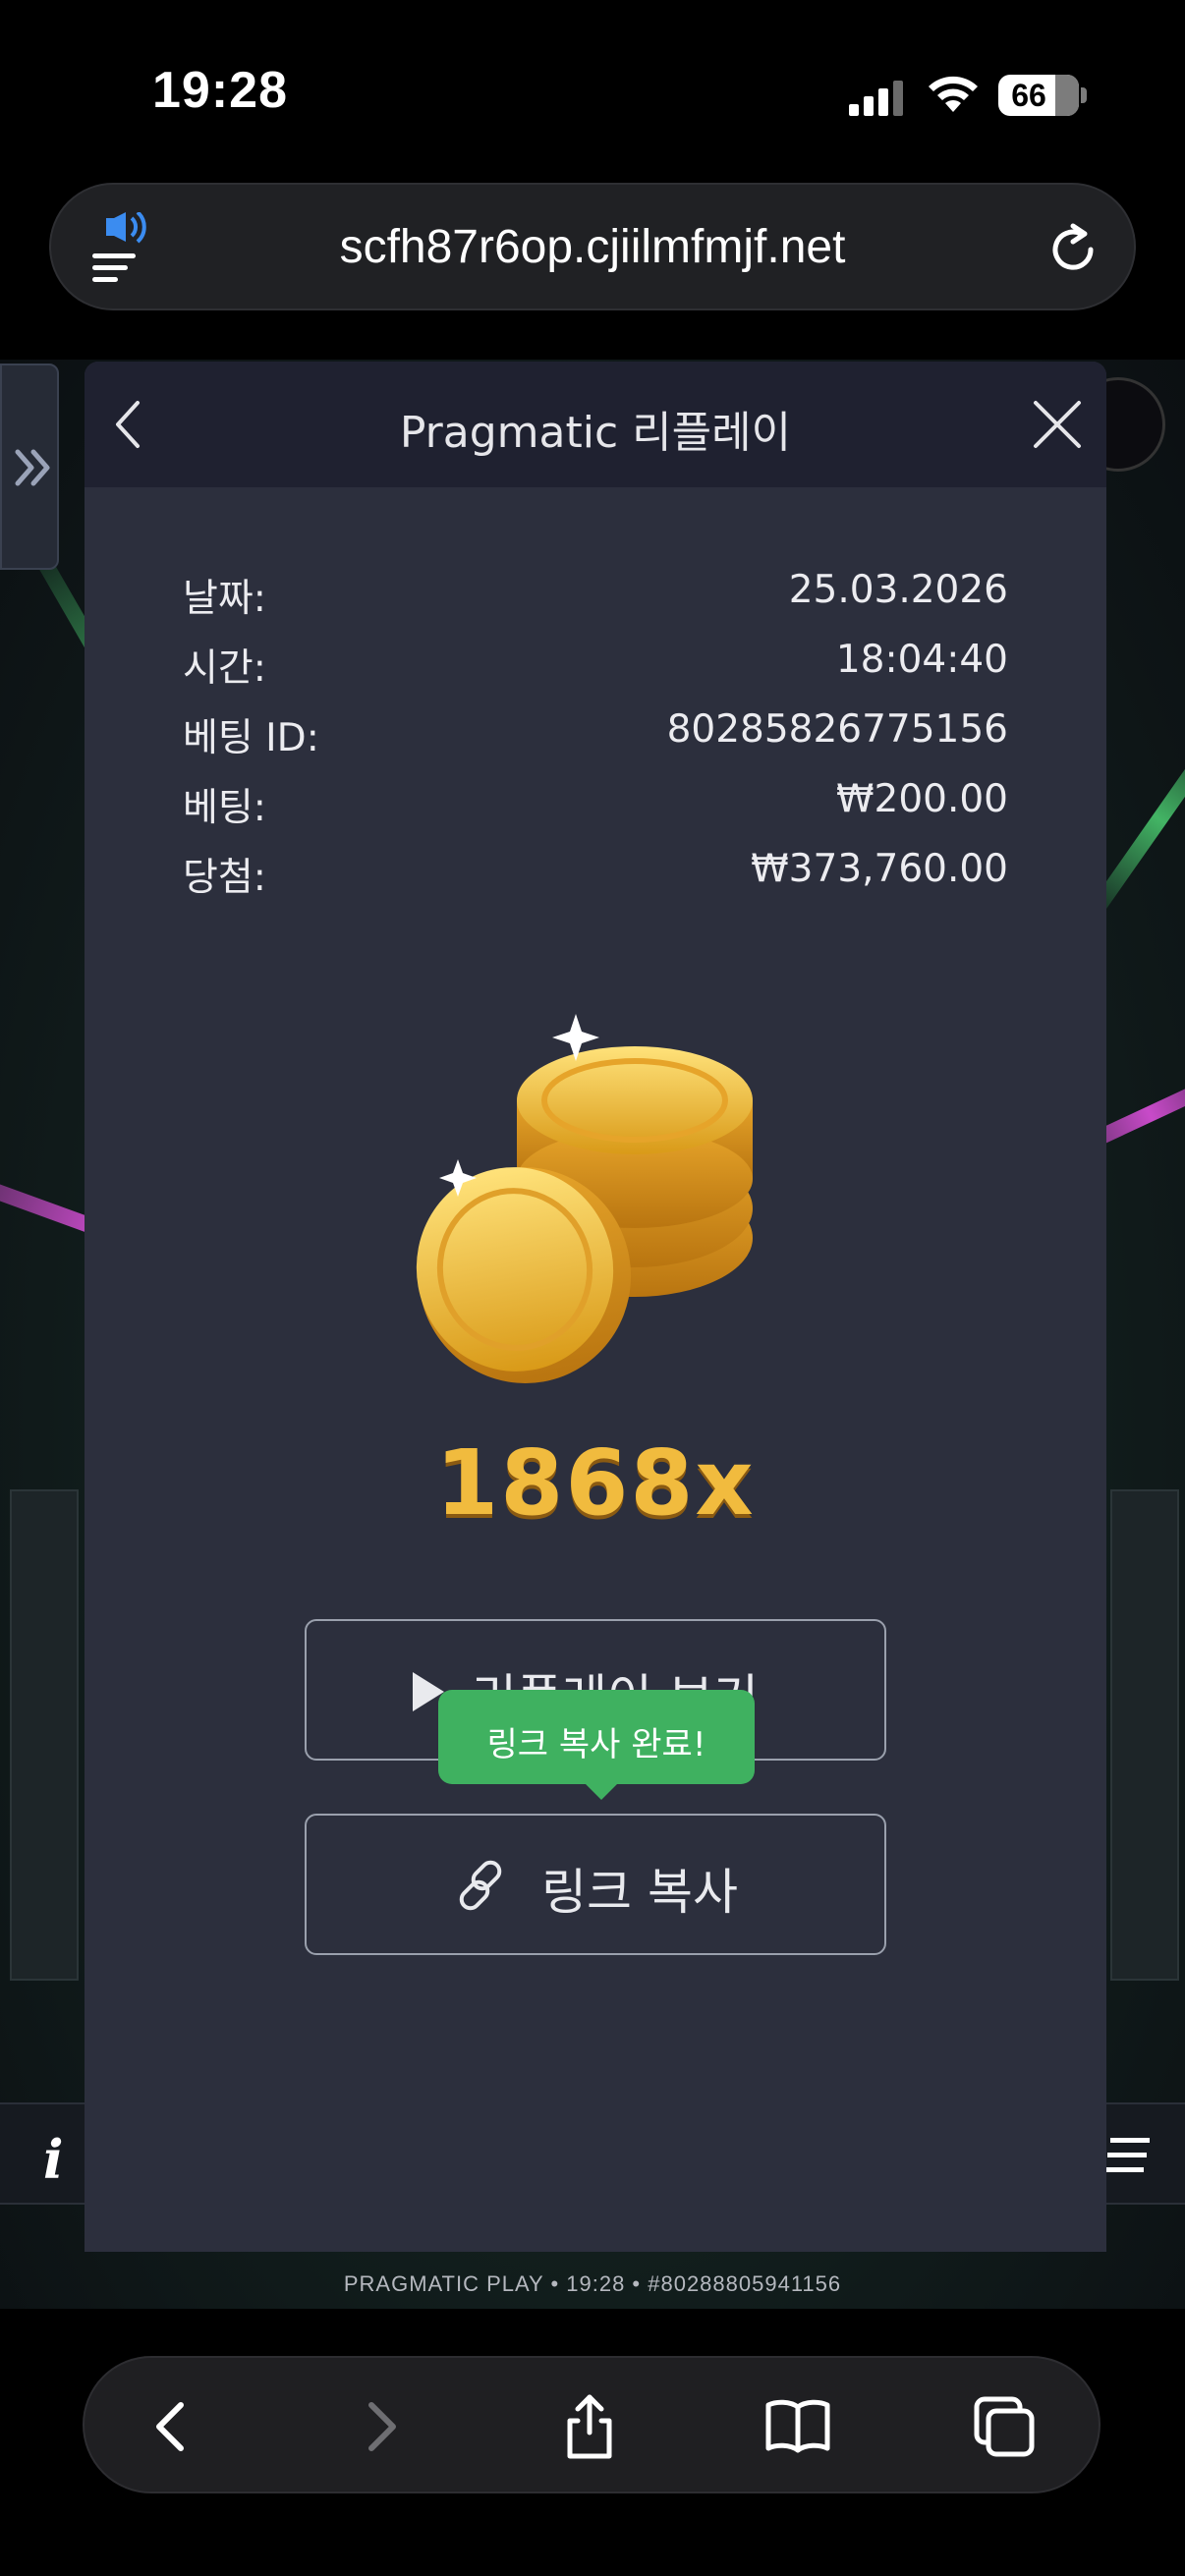 This screenshot has width=1185, height=2576. Describe the element at coordinates (220, 90) in the screenshot. I see `status-time: 19:28` at that location.